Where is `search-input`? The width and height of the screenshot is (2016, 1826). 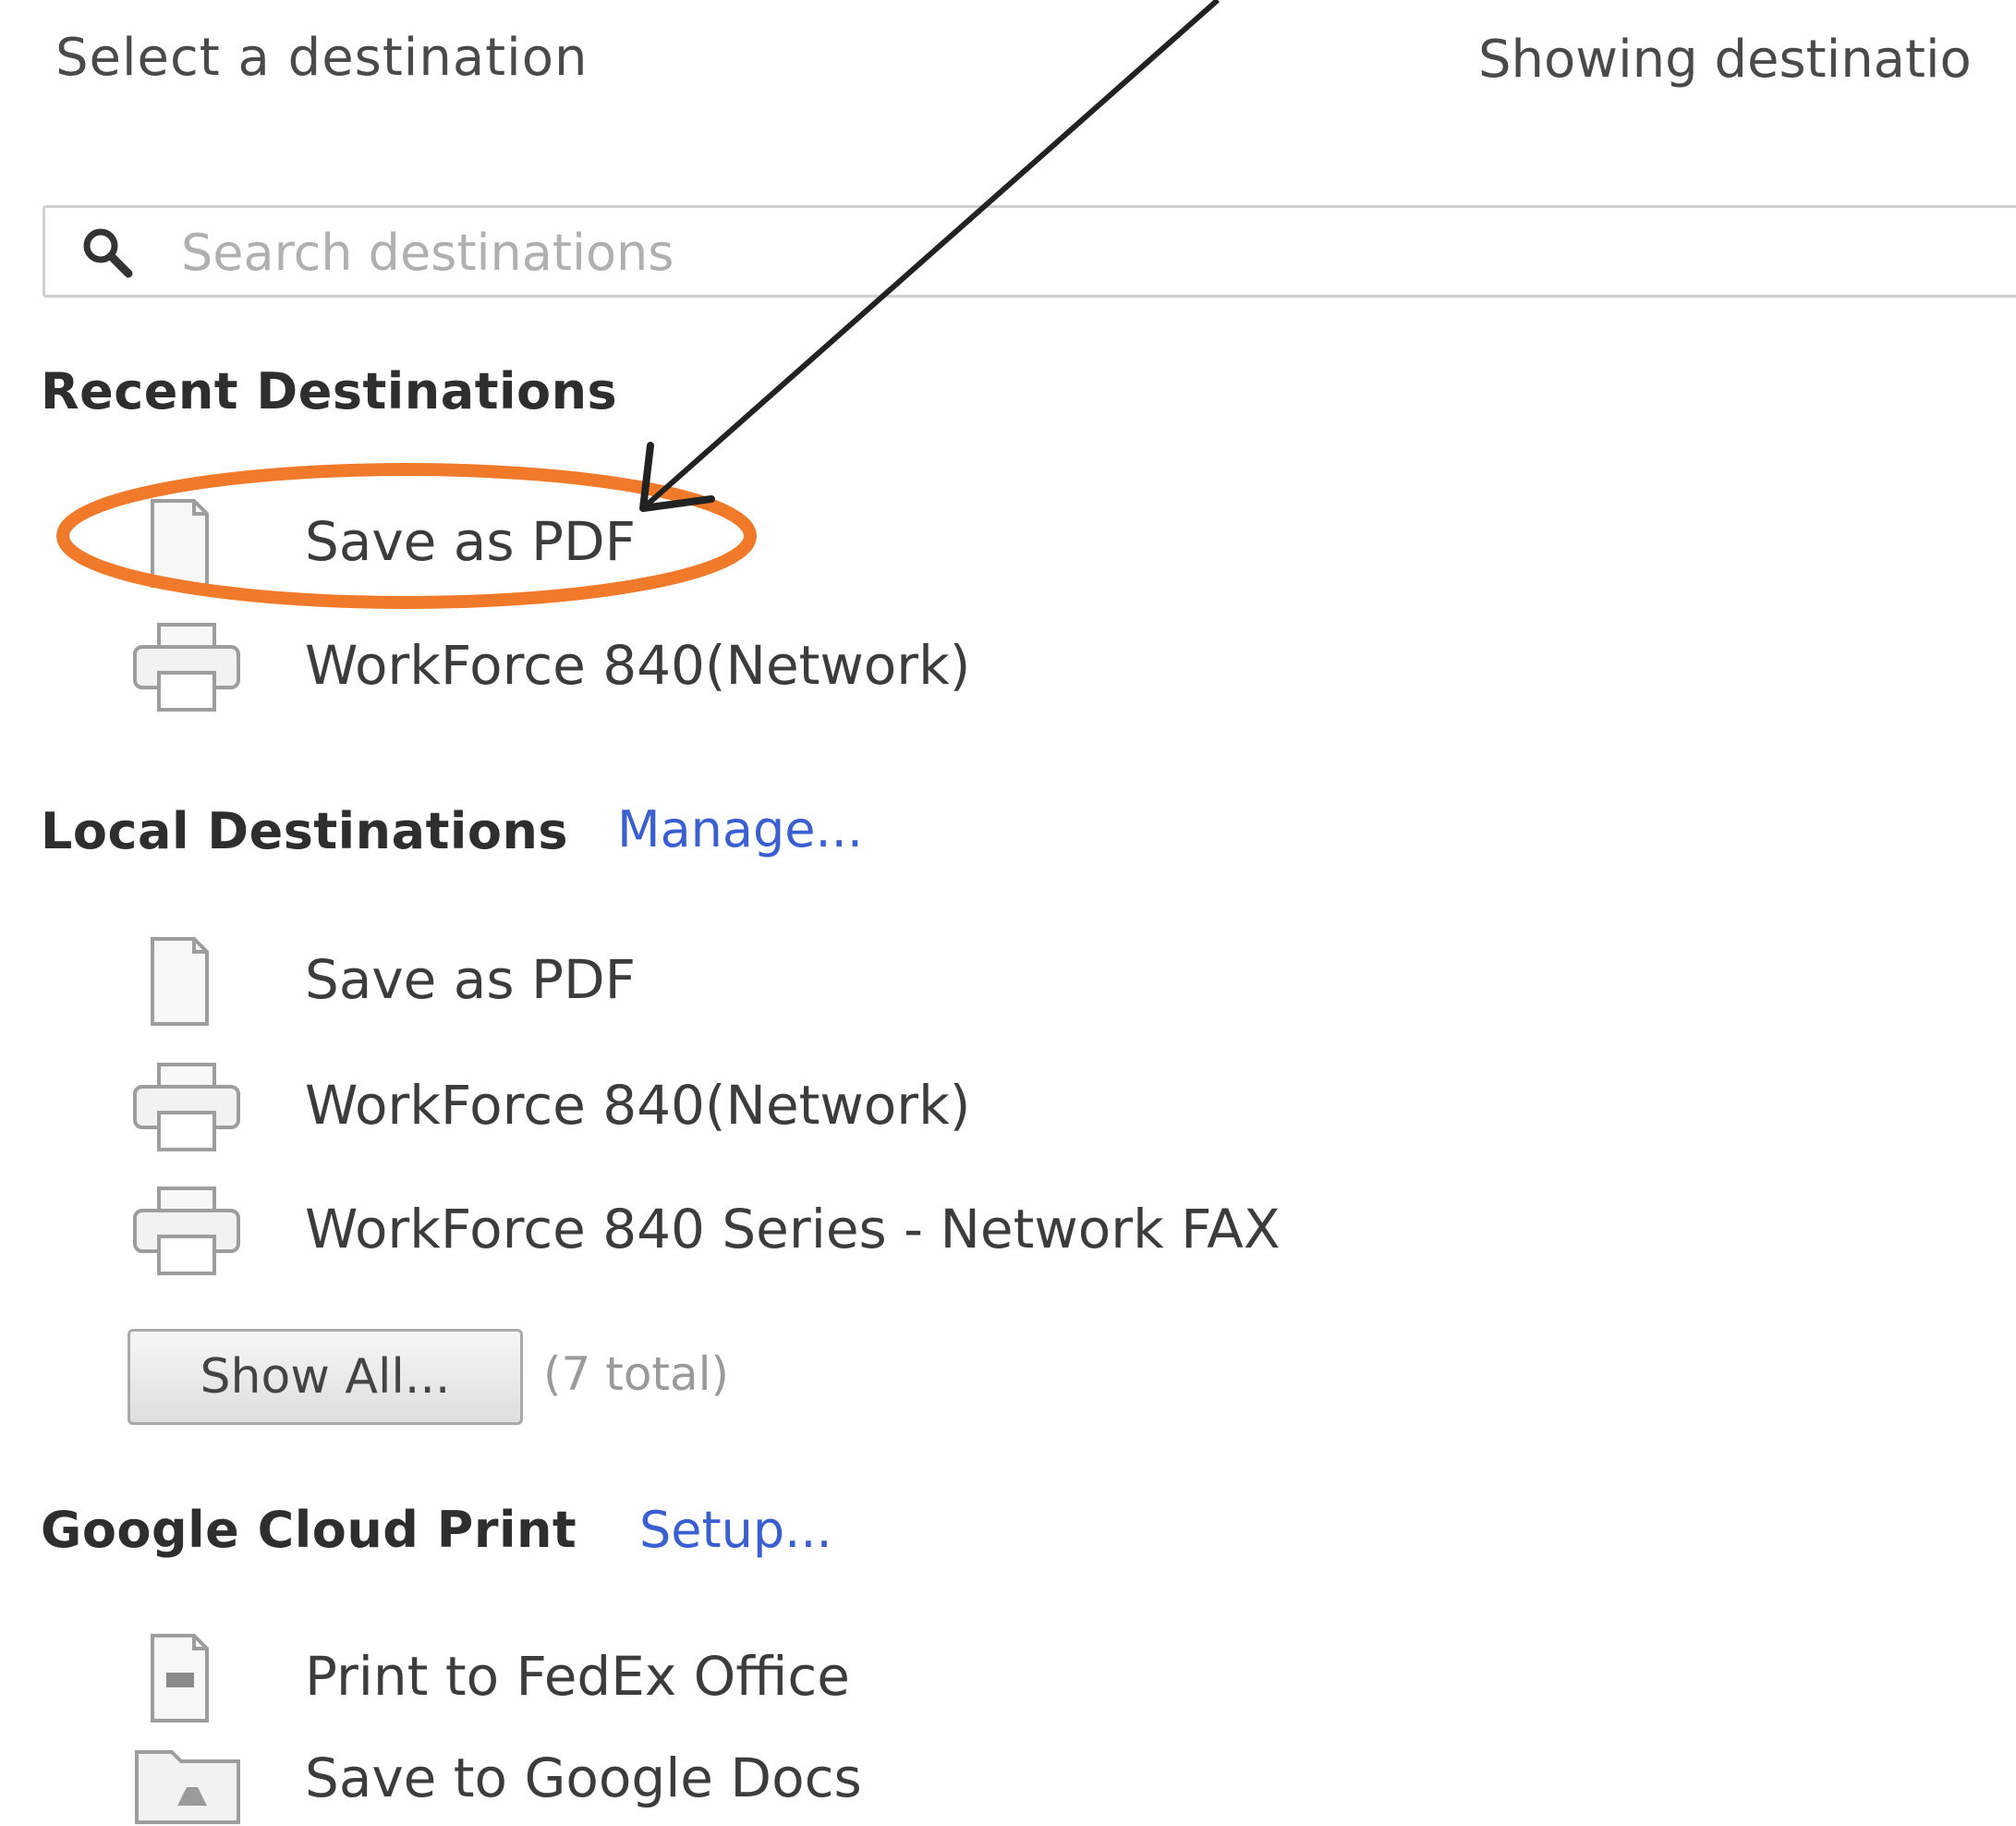
search-input is located at coordinates (1059, 253).